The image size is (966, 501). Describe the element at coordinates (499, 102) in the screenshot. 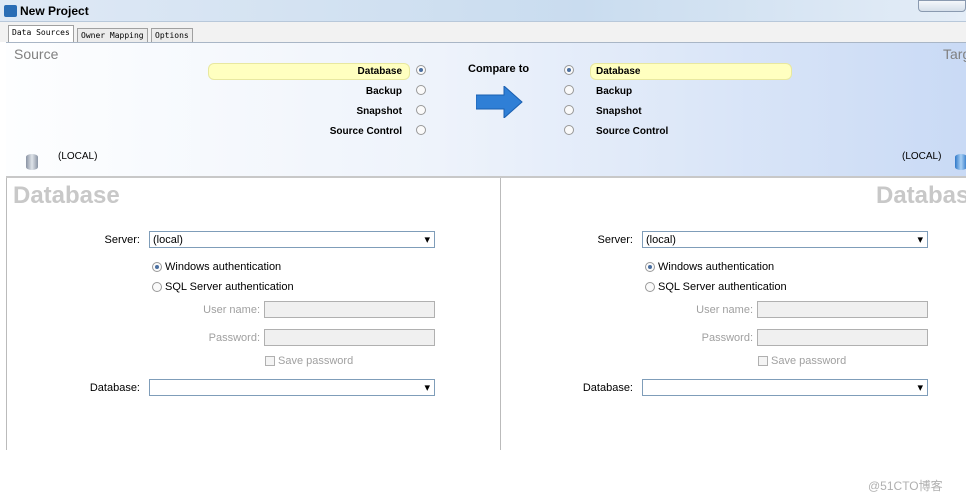

I see `compare-arrow-icon` at that location.